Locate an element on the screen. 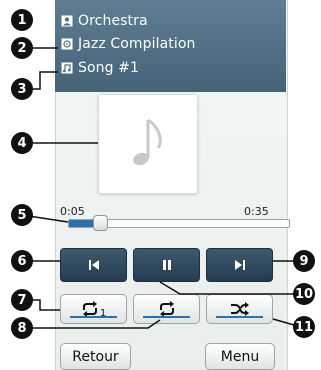 The width and height of the screenshot is (321, 370). callout-8: 8 is located at coordinates (22, 328).